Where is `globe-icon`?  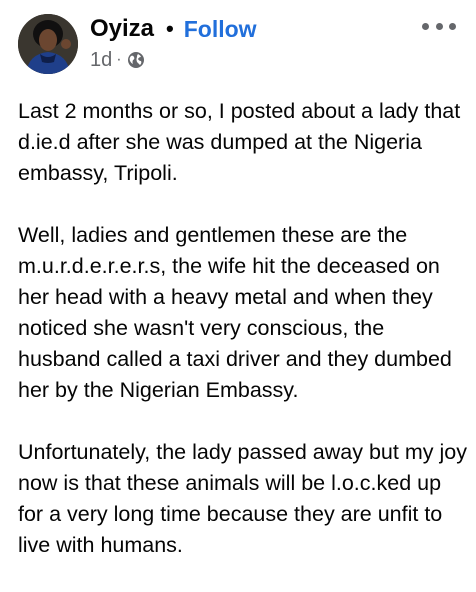 globe-icon is located at coordinates (136, 60).